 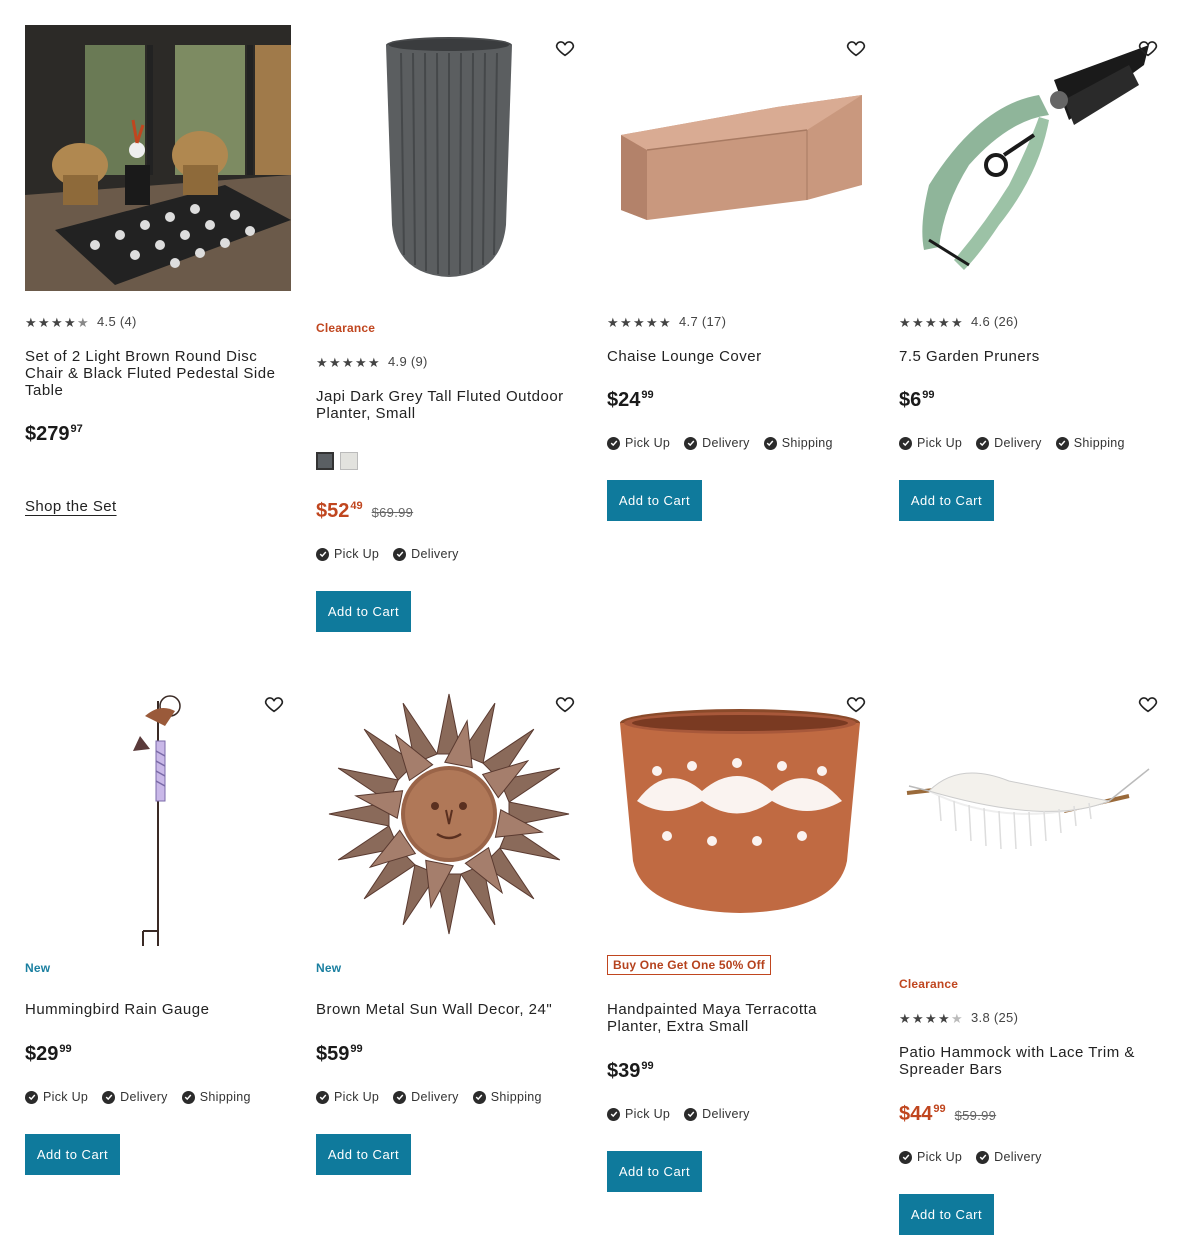 What do you see at coordinates (349, 461) in the screenshot?
I see `swatch-light` at bounding box center [349, 461].